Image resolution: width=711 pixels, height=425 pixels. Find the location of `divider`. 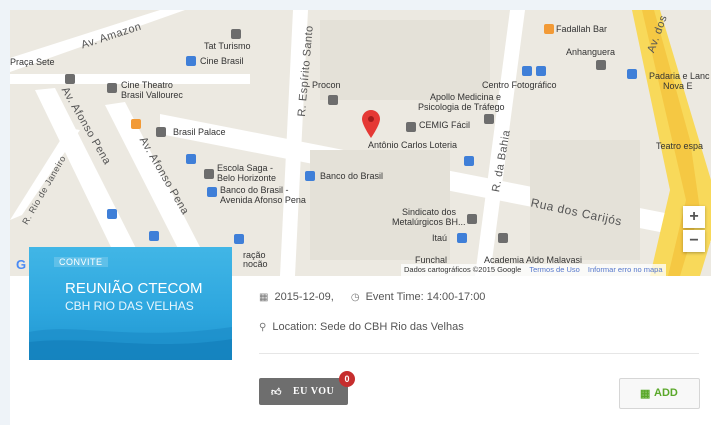

divider is located at coordinates (479, 353).